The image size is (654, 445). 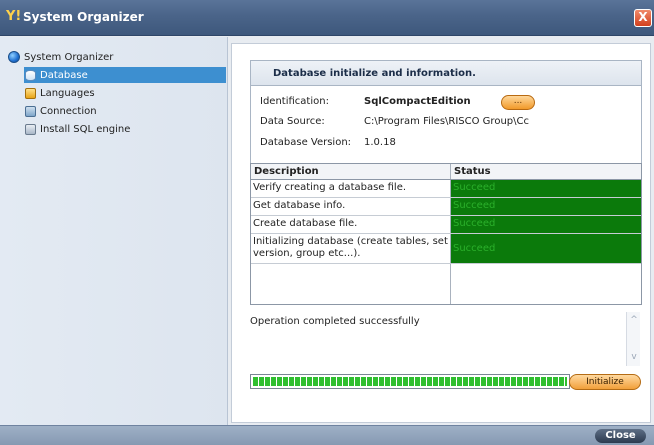 I want to click on progress-bar, so click(x=410, y=381).